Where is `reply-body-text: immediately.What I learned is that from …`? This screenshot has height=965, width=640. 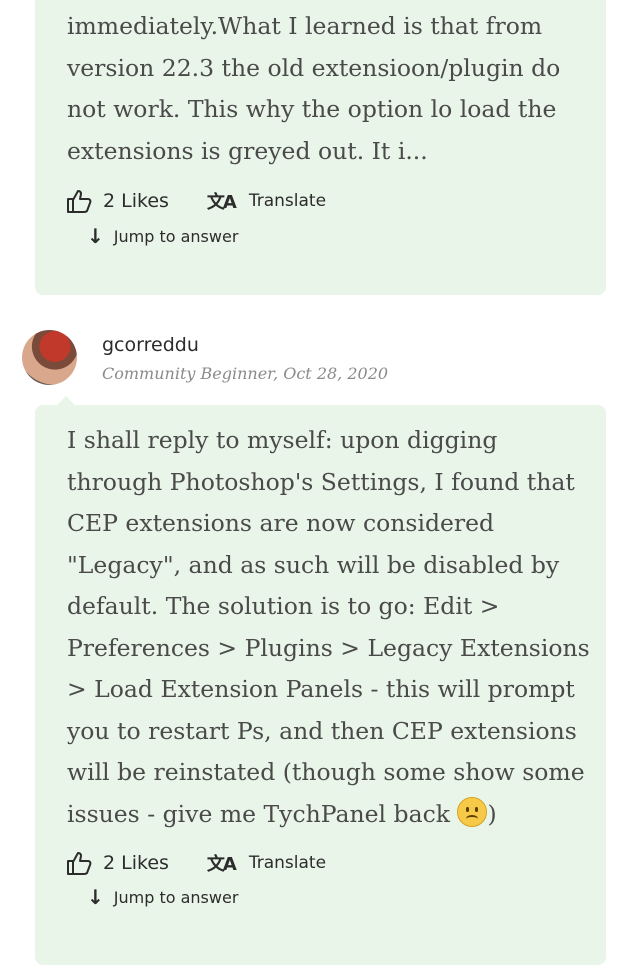 reply-body-text: immediately.What I learned is that from … is located at coordinates (314, 88).